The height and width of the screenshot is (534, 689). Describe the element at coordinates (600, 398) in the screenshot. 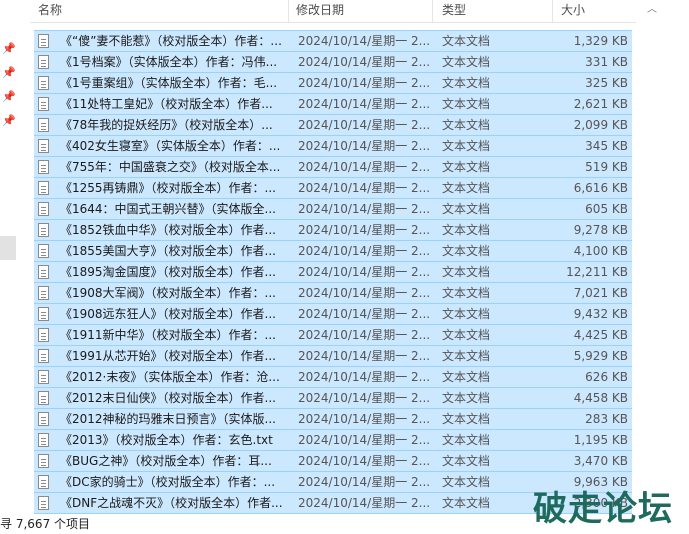

I see `file-size: 4,458 KB` at that location.